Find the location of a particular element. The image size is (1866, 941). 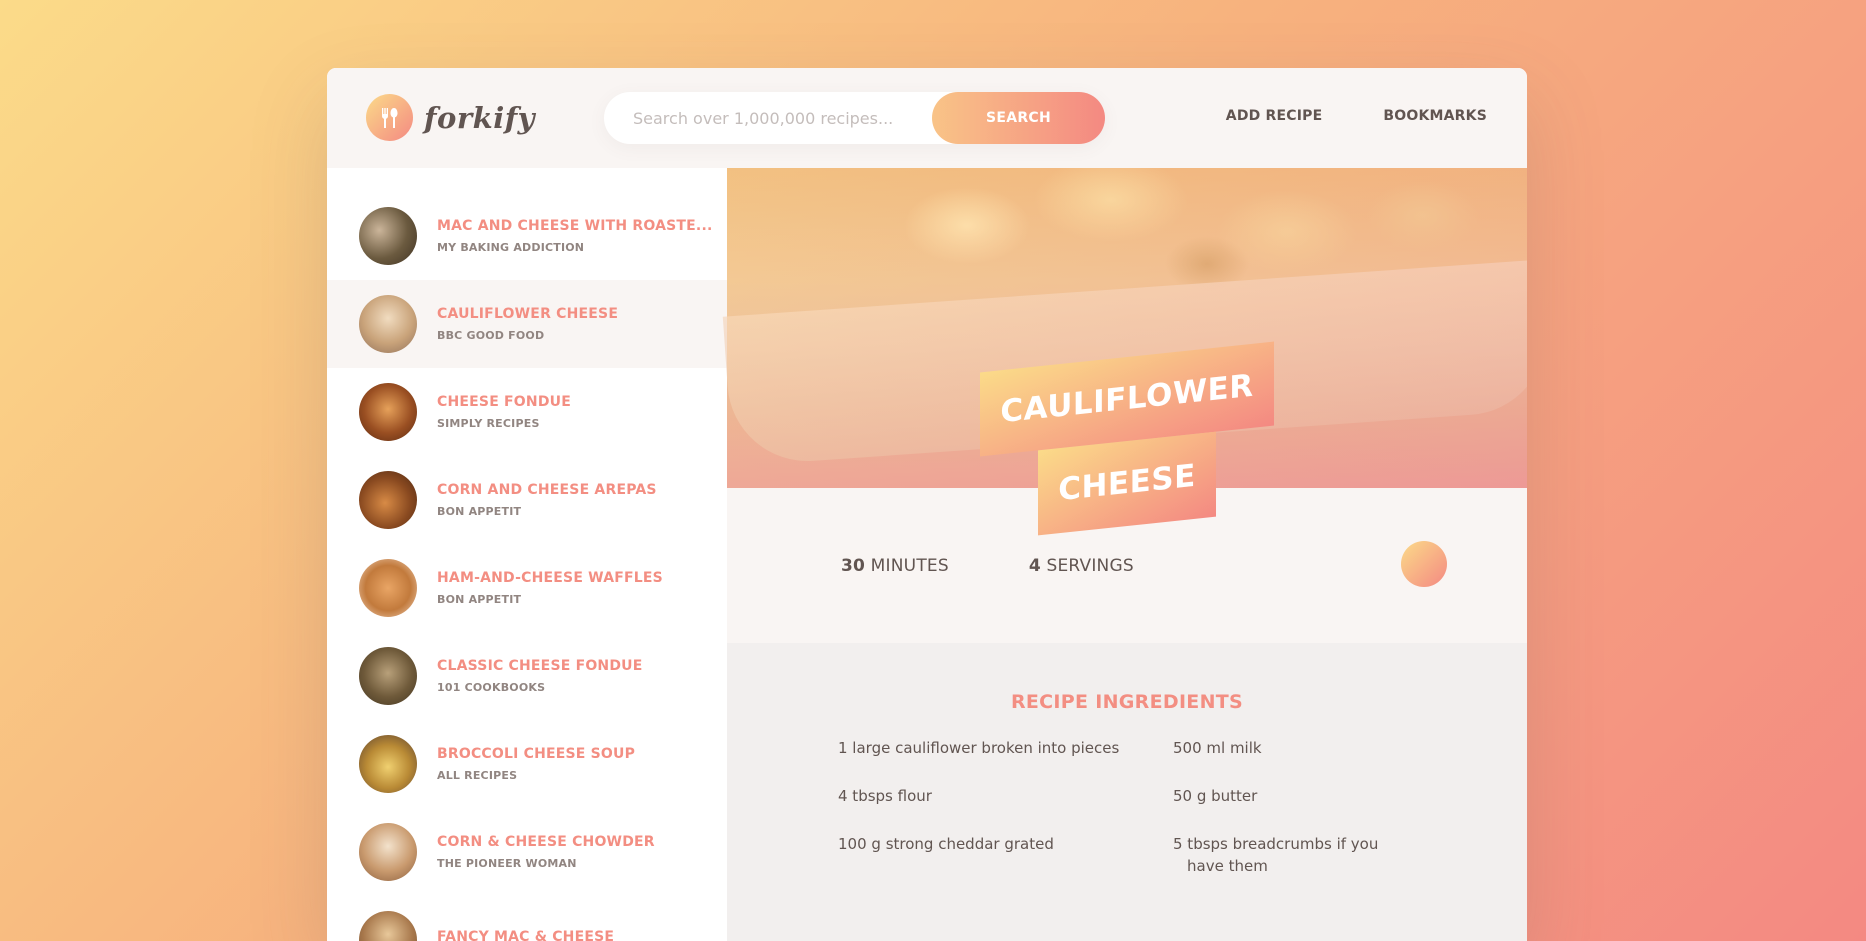

result-publisher: BBC GOOD FOOD is located at coordinates (491, 335).